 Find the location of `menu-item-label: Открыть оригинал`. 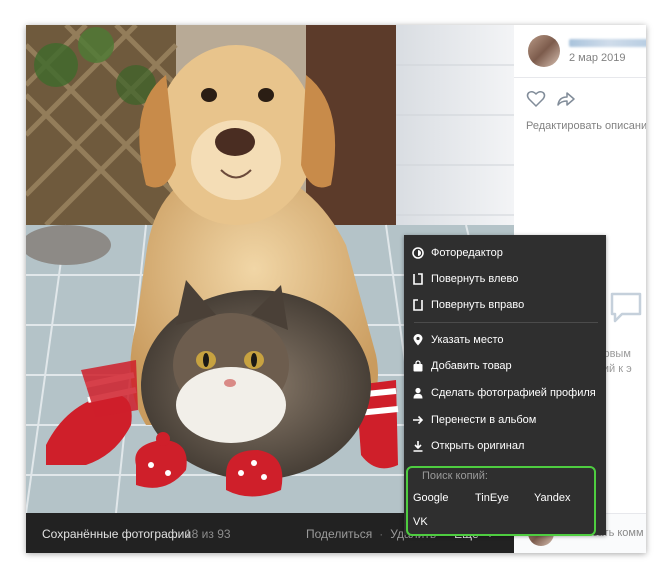

menu-item-label: Открыть оригинал is located at coordinates (478, 446).